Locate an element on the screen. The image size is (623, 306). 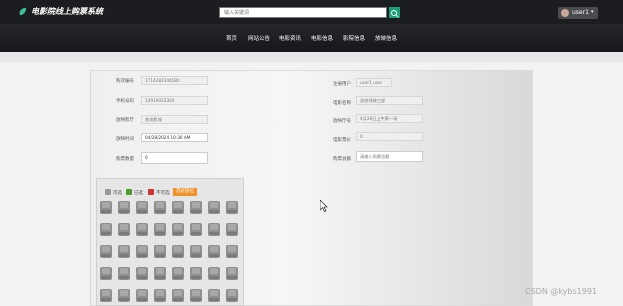
phone-field: 14919053304 is located at coordinates (174, 100).